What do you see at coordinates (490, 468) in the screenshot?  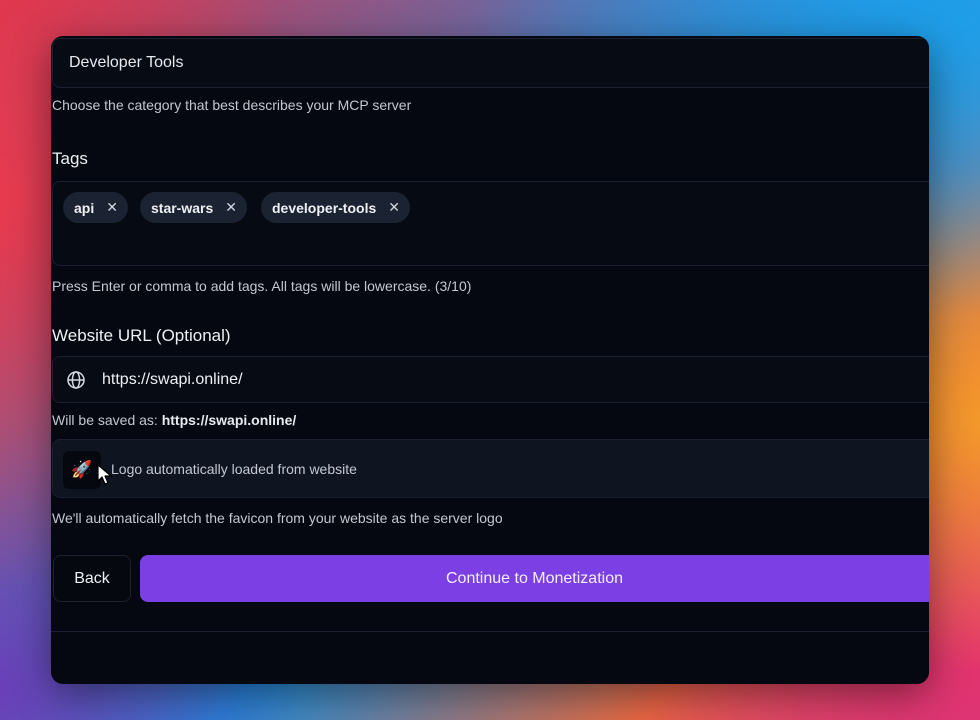 I see `logo-preview-panel: 🚀 Logo automatically loaded from website` at bounding box center [490, 468].